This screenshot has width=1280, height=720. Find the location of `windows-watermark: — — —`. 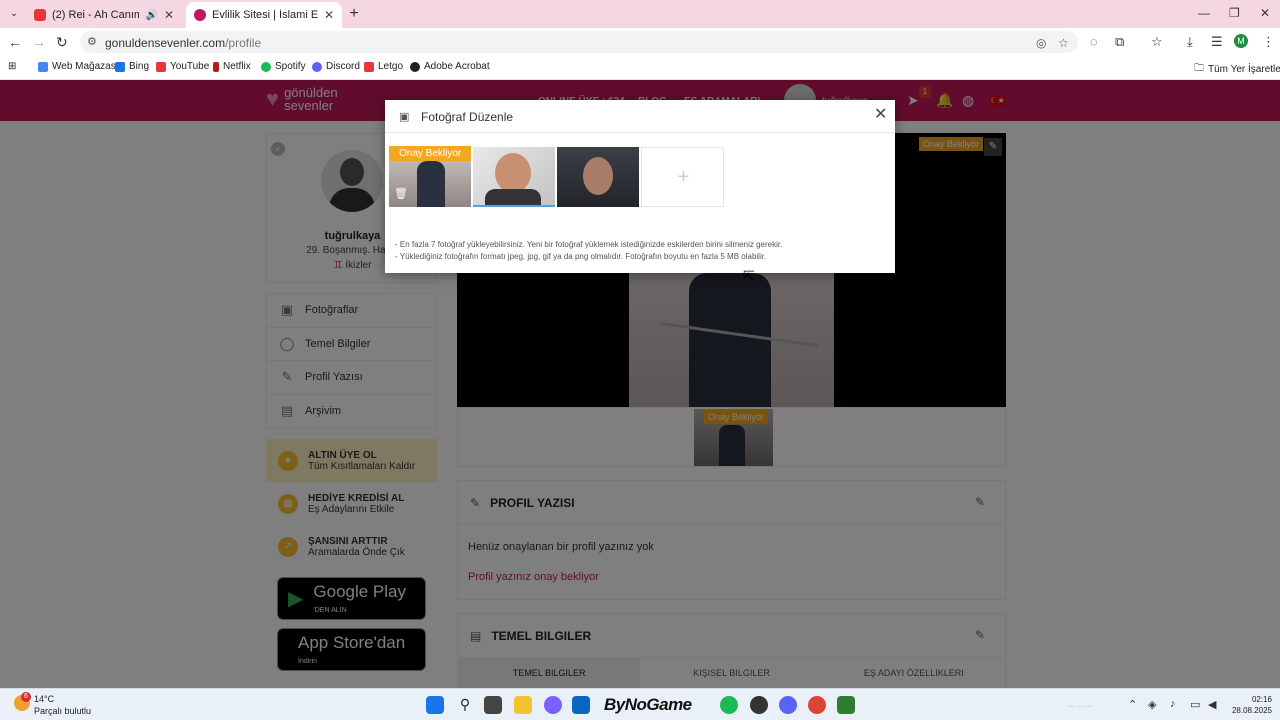

windows-watermark: — — — is located at coordinates (1080, 706).